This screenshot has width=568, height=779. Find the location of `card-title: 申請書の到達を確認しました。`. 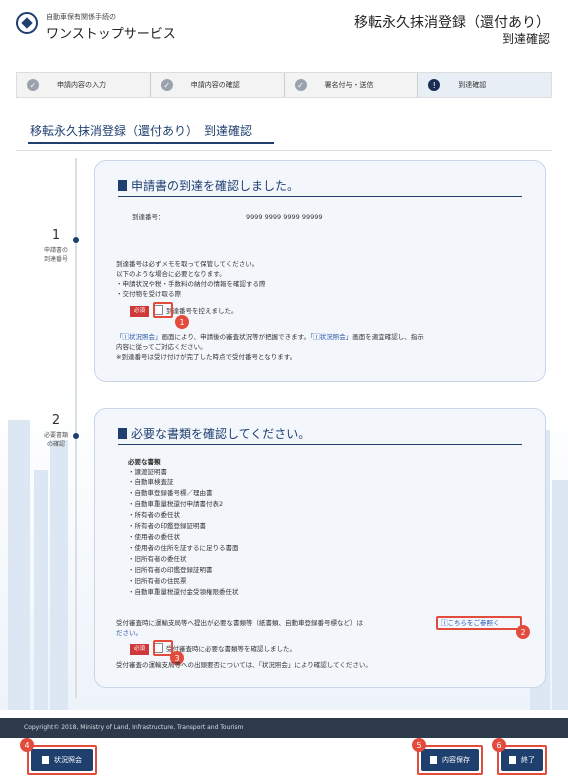

card-title: 申請書の到達を確認しました。 is located at coordinates (208, 185).